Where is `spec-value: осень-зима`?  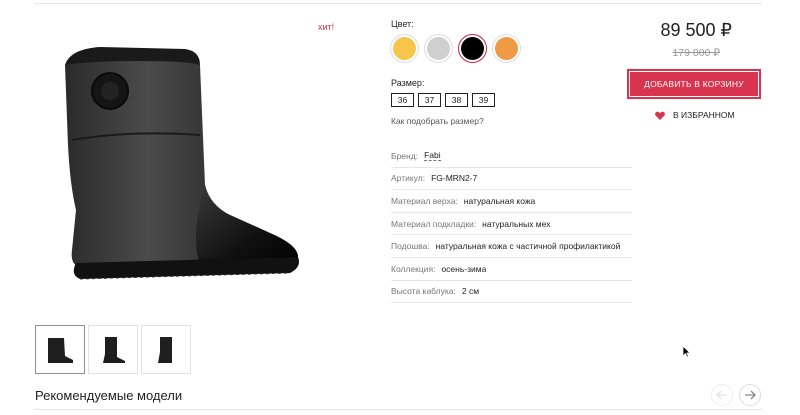 spec-value: осень-зима is located at coordinates (464, 268).